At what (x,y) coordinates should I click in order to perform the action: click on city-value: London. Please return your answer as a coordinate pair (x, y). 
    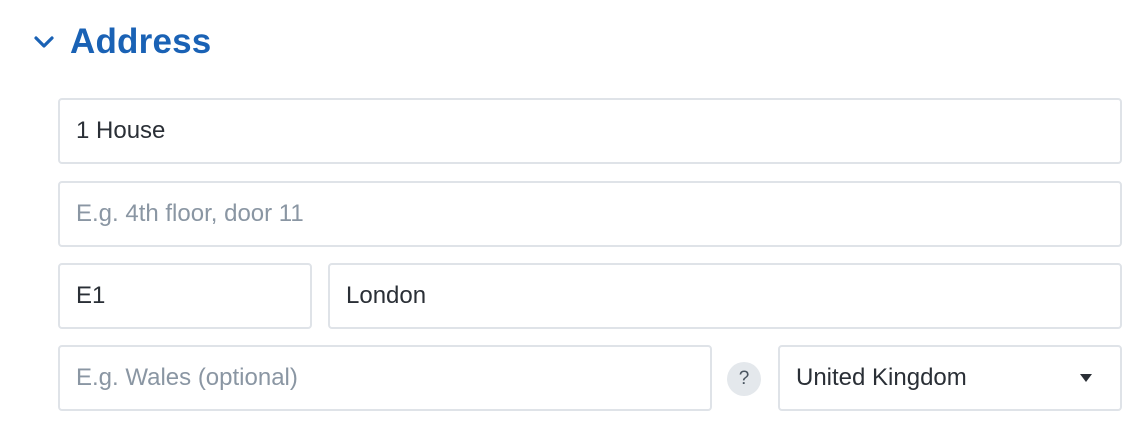
    Looking at the image, I should click on (386, 295).